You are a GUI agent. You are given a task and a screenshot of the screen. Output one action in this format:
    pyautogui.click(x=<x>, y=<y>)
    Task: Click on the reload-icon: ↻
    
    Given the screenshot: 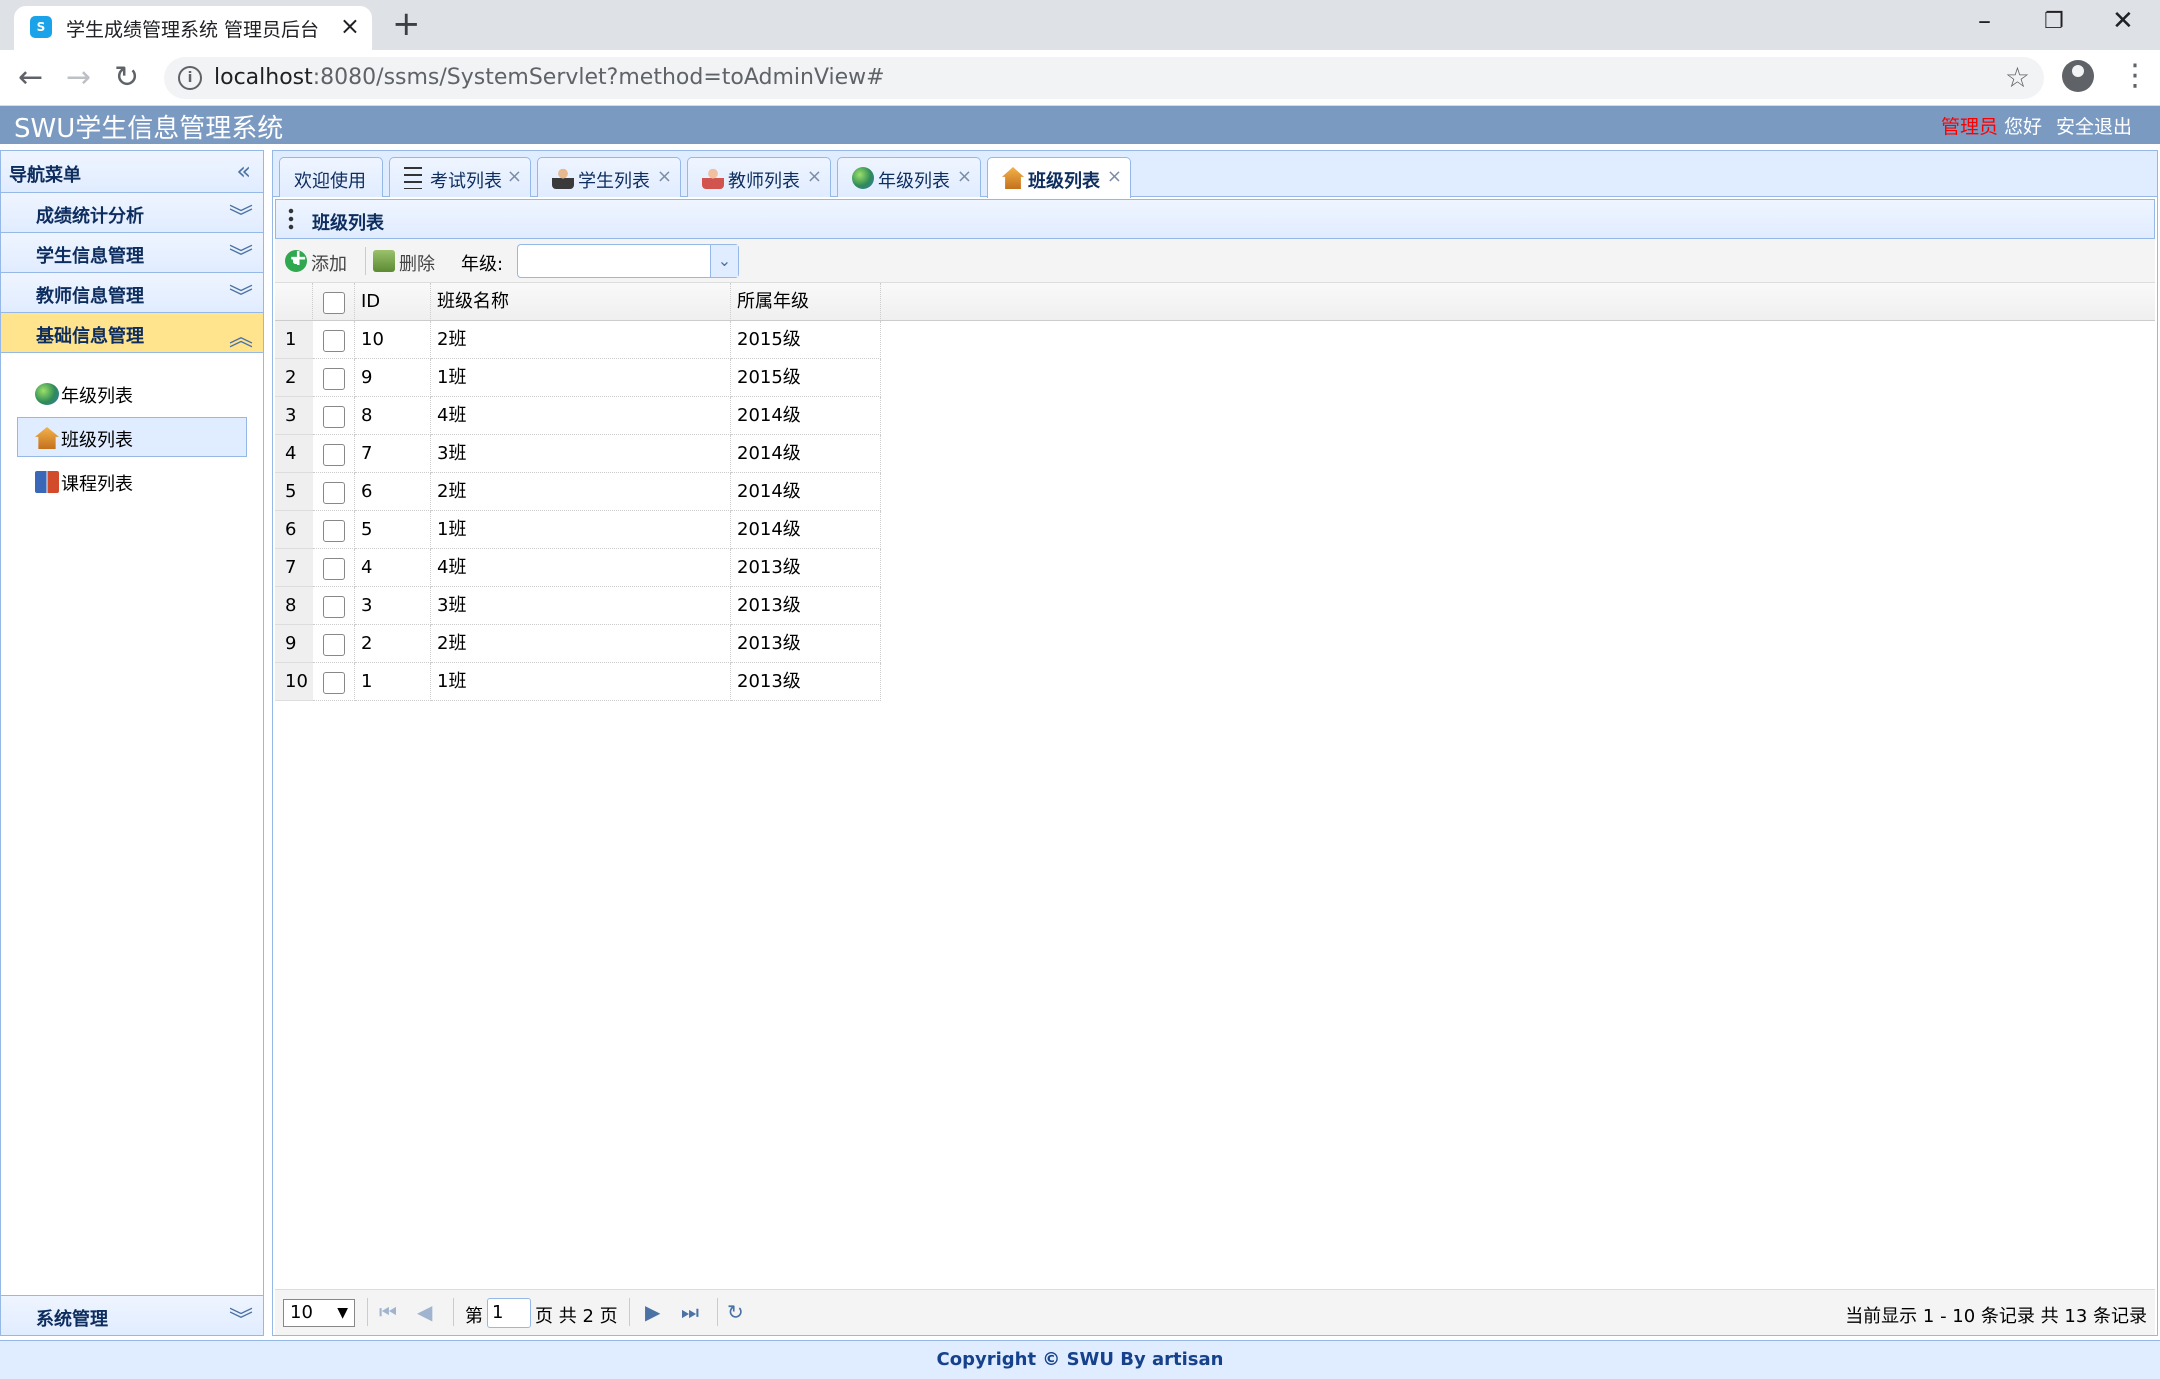 What is the action you would take?
    pyautogui.click(x=126, y=77)
    